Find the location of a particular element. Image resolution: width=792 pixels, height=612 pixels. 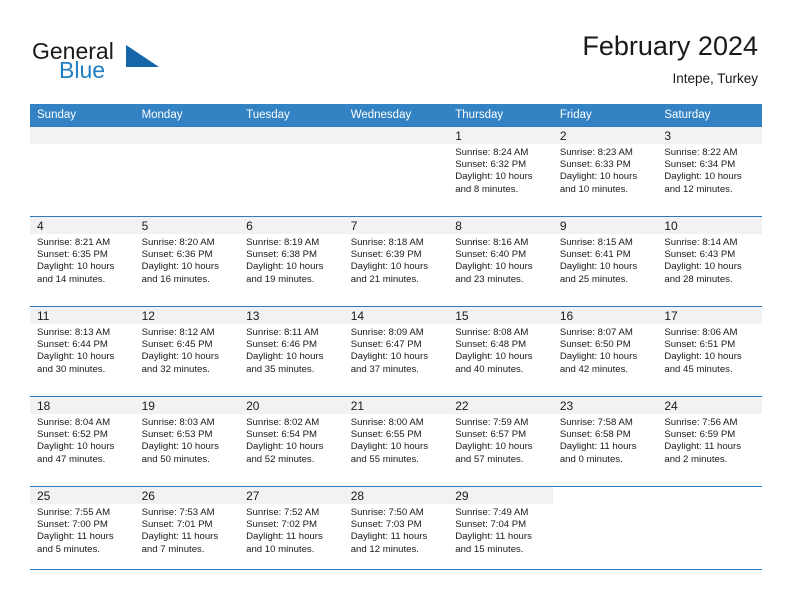

daylight-text-line2: and 12 minutes. is located at coordinates (384, 549).